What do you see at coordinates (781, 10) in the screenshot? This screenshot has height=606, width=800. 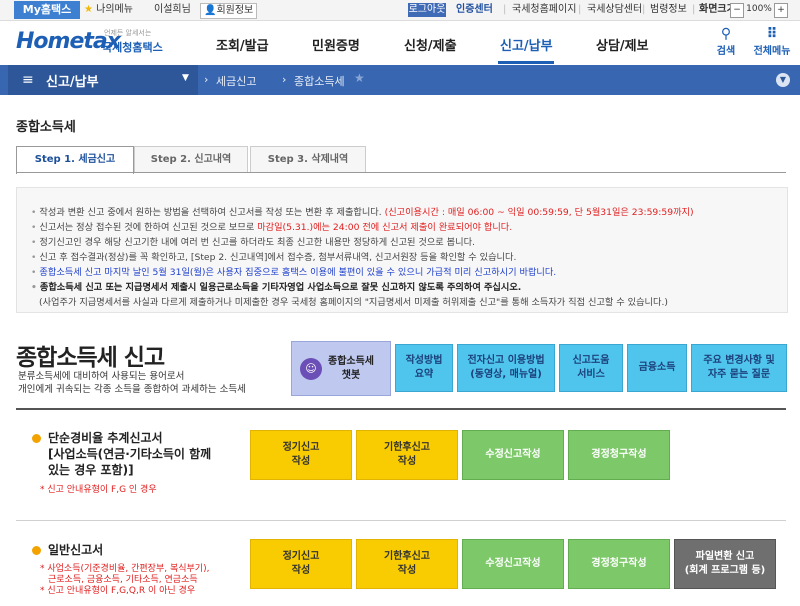 I see `zoom-in-button: +` at bounding box center [781, 10].